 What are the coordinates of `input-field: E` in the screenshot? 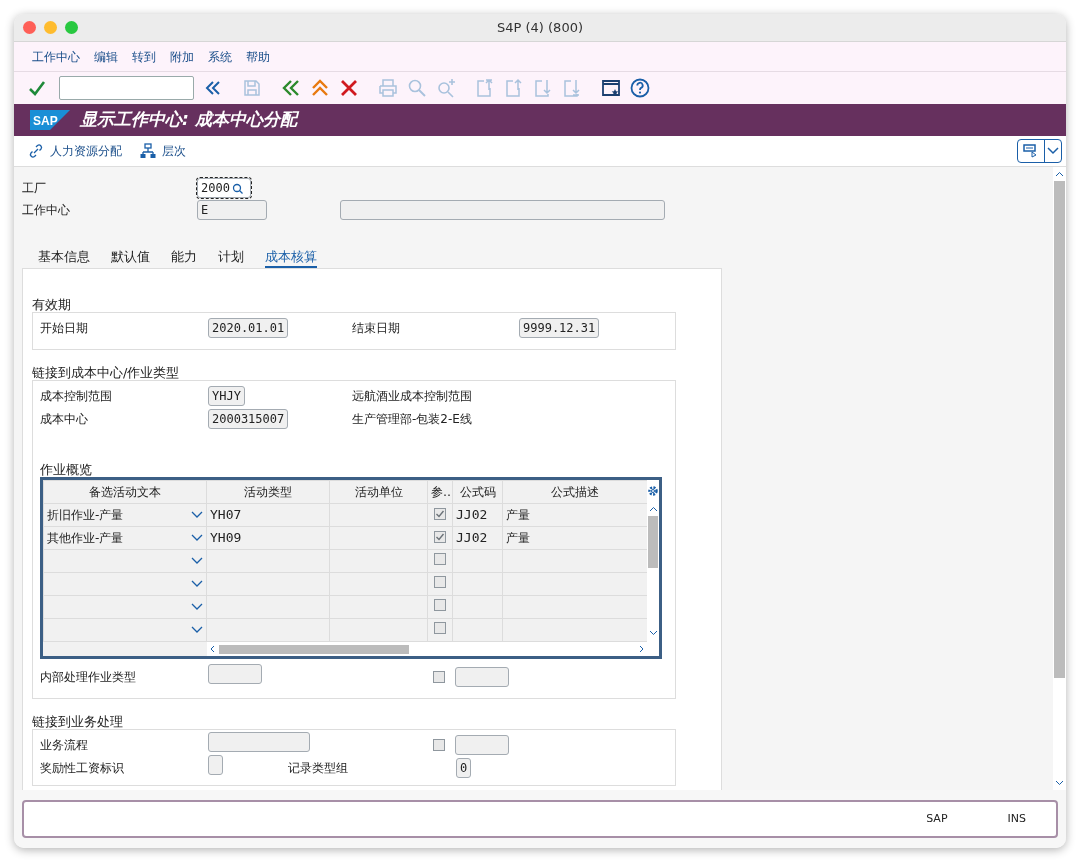 It's located at (232, 210).